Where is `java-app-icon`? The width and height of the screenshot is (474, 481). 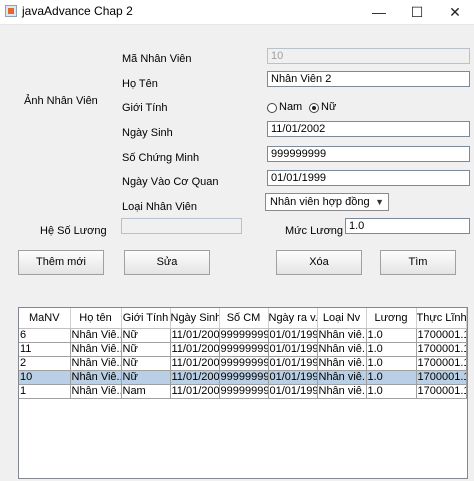 java-app-icon is located at coordinates (11, 11).